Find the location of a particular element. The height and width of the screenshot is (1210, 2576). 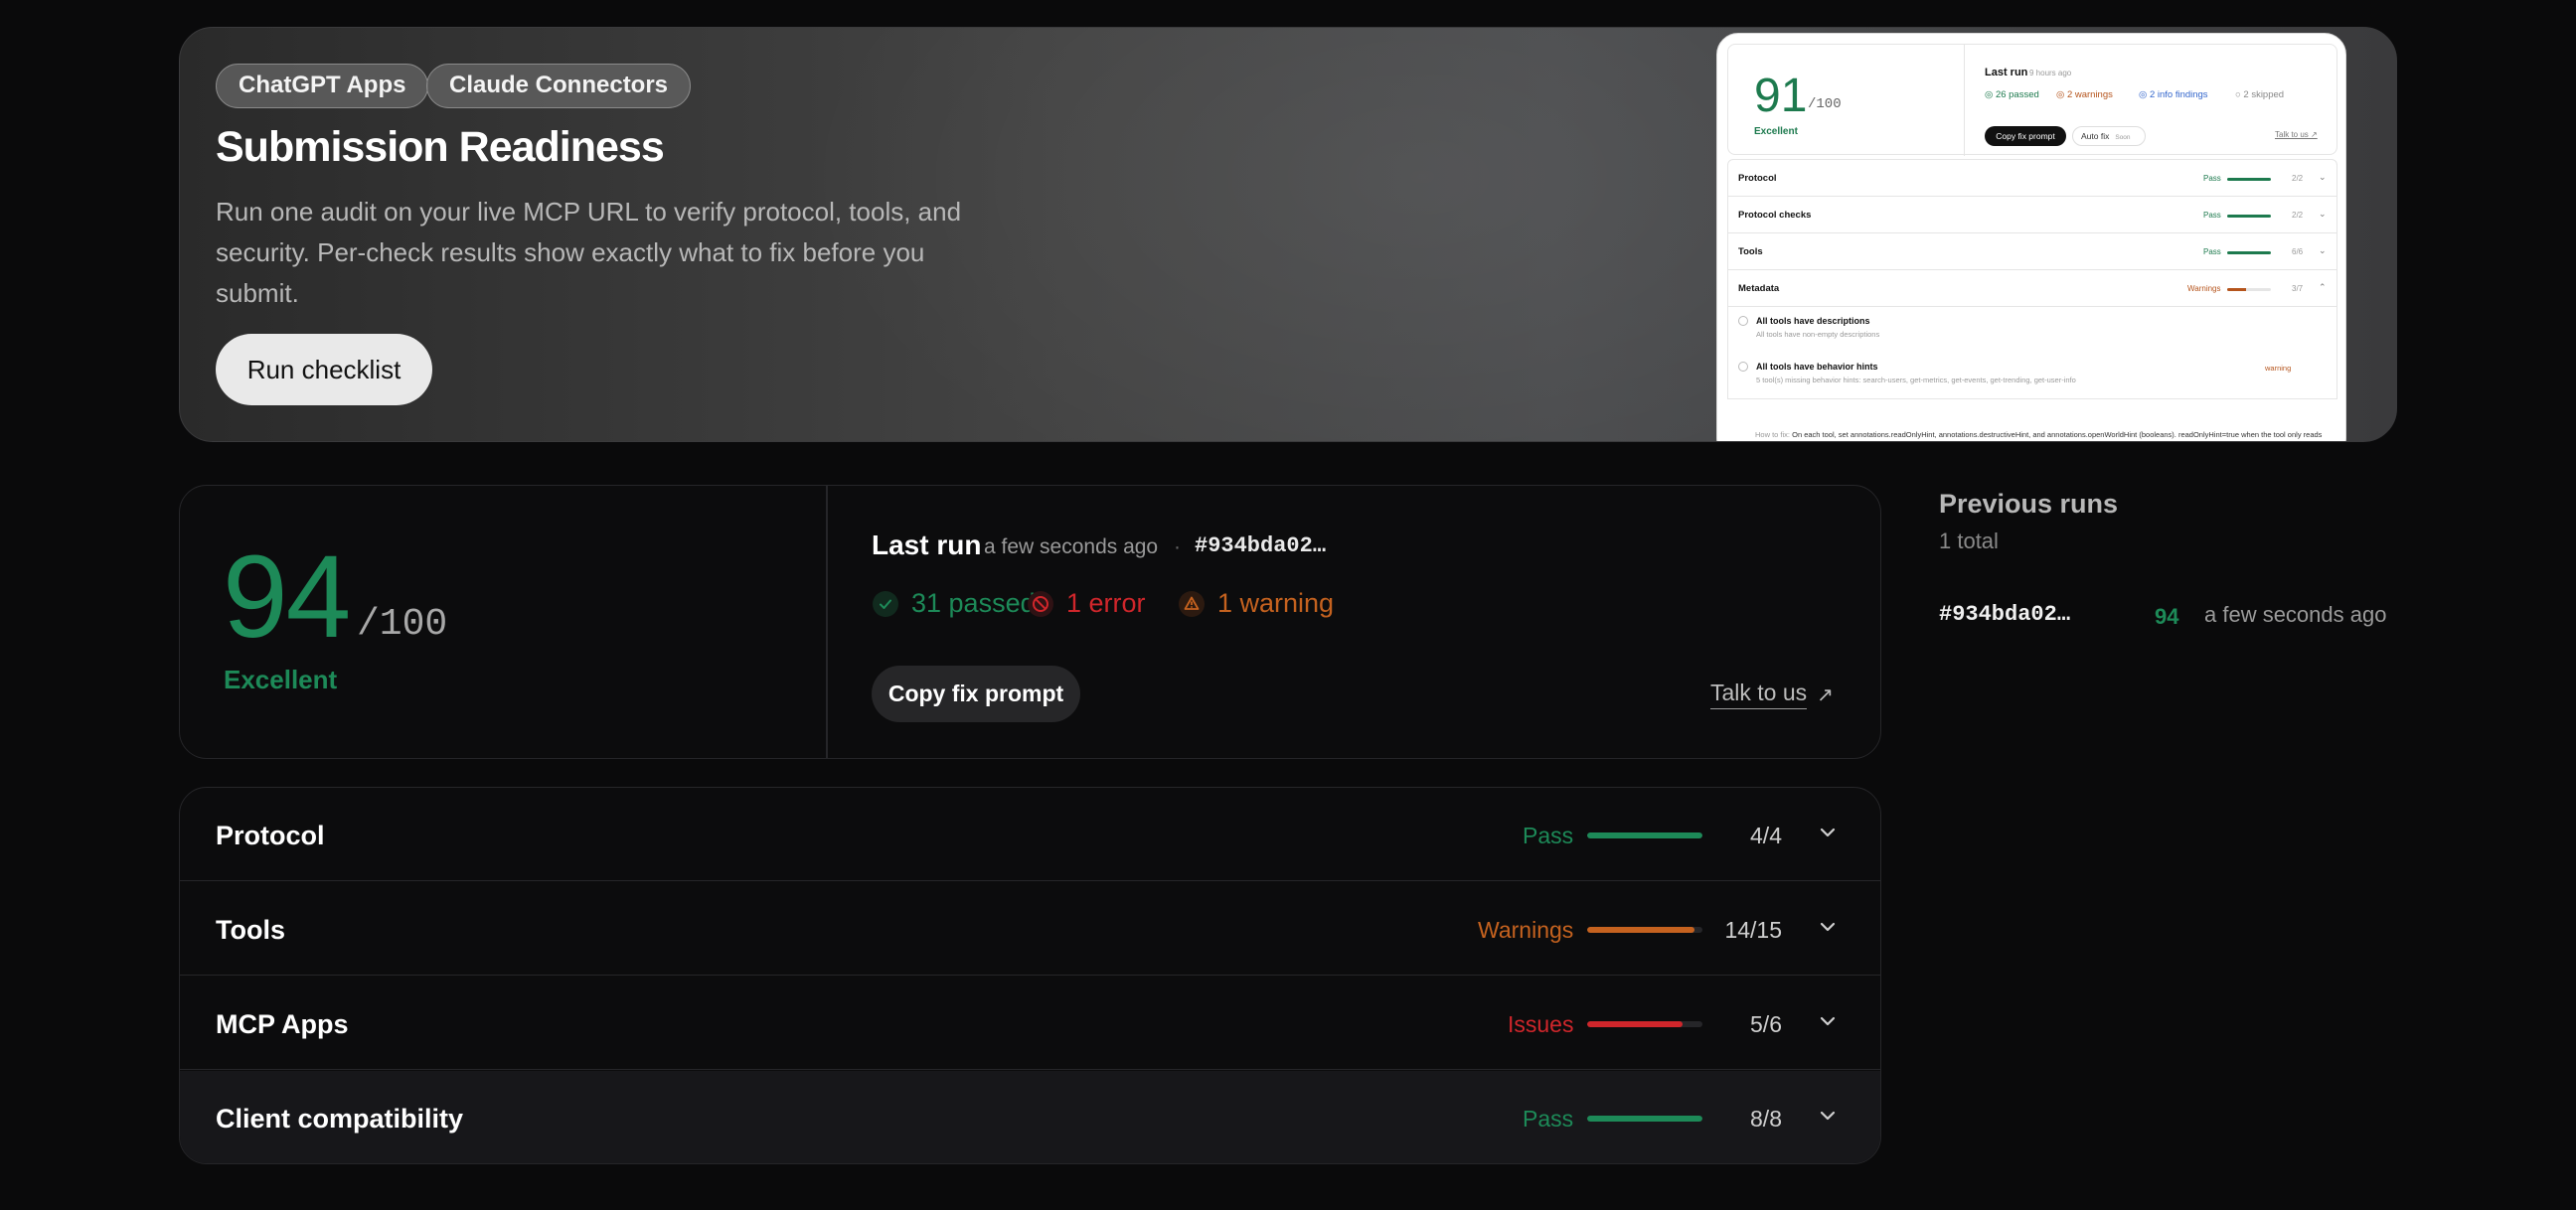

preview-row: Protocol checks Pass 2/2 ⌄ is located at coordinates (2032, 215).